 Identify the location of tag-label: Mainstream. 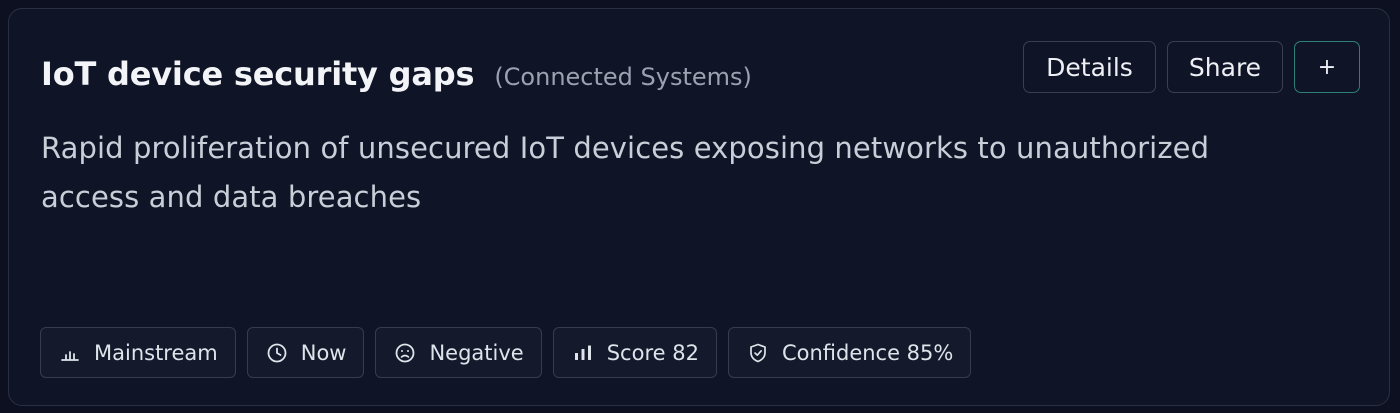
(156, 352).